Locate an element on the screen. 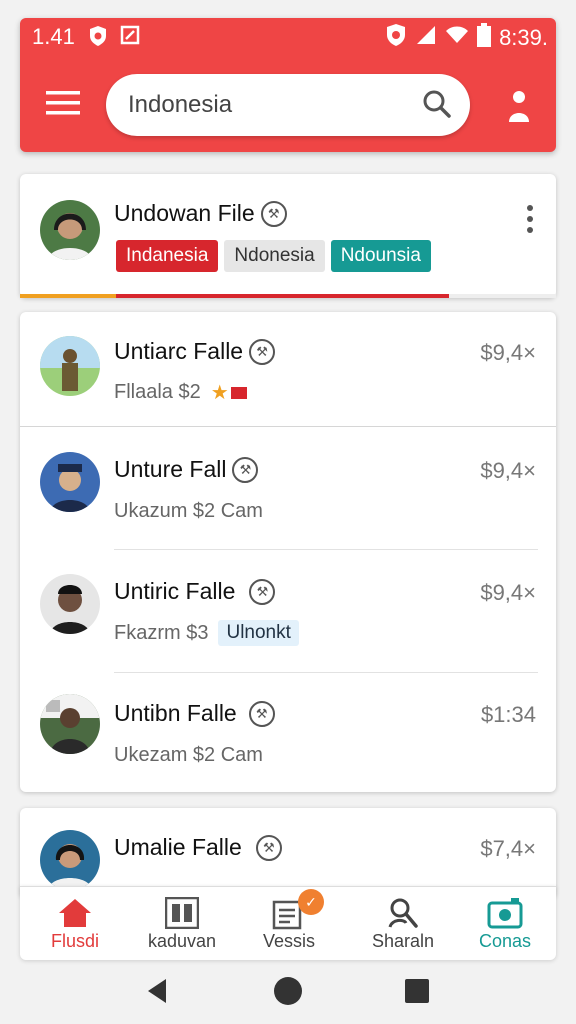 Image resolution: width=576 pixels, height=1024 pixels. item-title-text: Umalie Falle is located at coordinates (178, 847).